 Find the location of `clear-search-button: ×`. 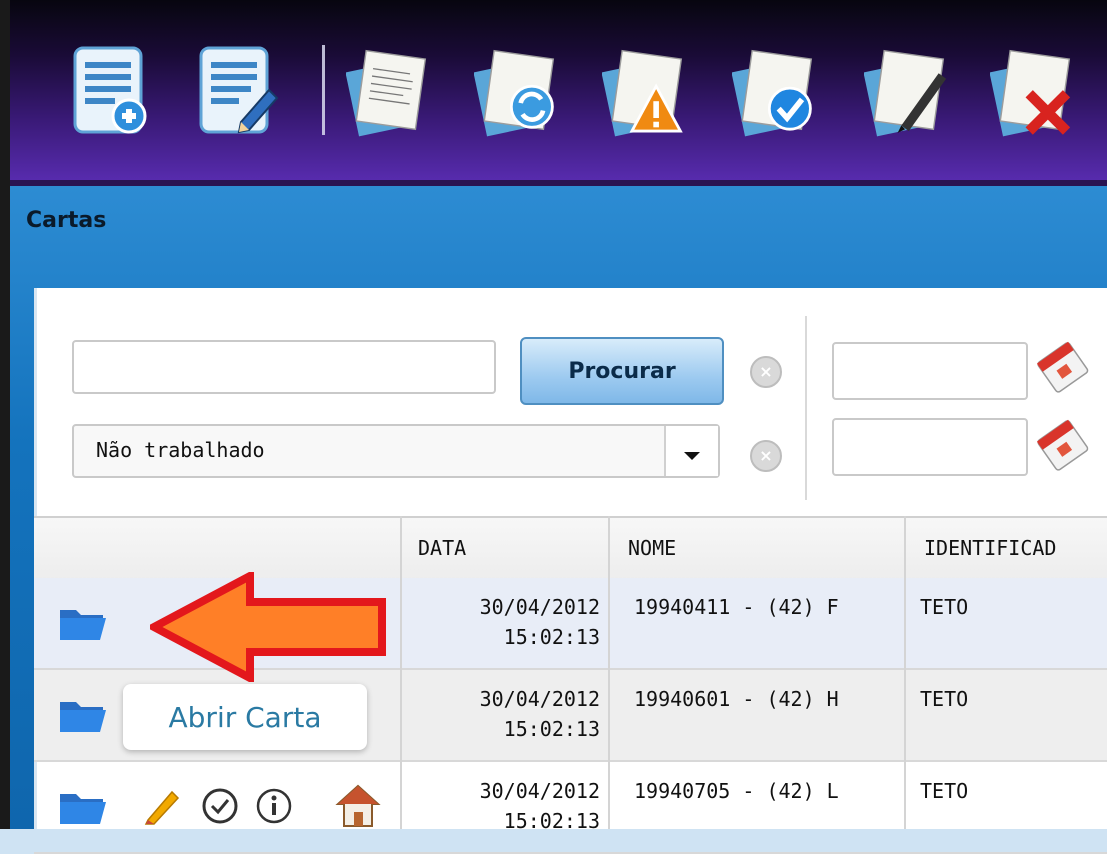

clear-search-button: × is located at coordinates (766, 372).